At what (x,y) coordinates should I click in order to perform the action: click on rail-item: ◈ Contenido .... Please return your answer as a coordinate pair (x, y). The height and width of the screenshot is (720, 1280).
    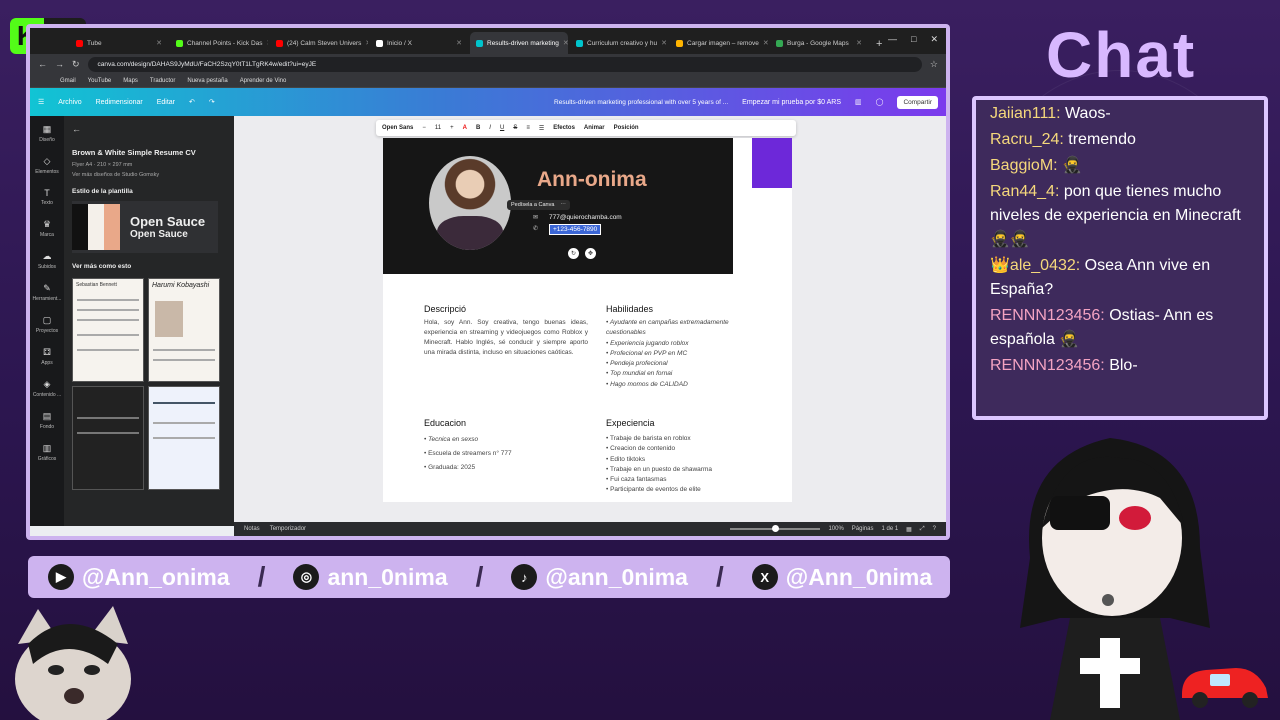
    Looking at the image, I should click on (47, 388).